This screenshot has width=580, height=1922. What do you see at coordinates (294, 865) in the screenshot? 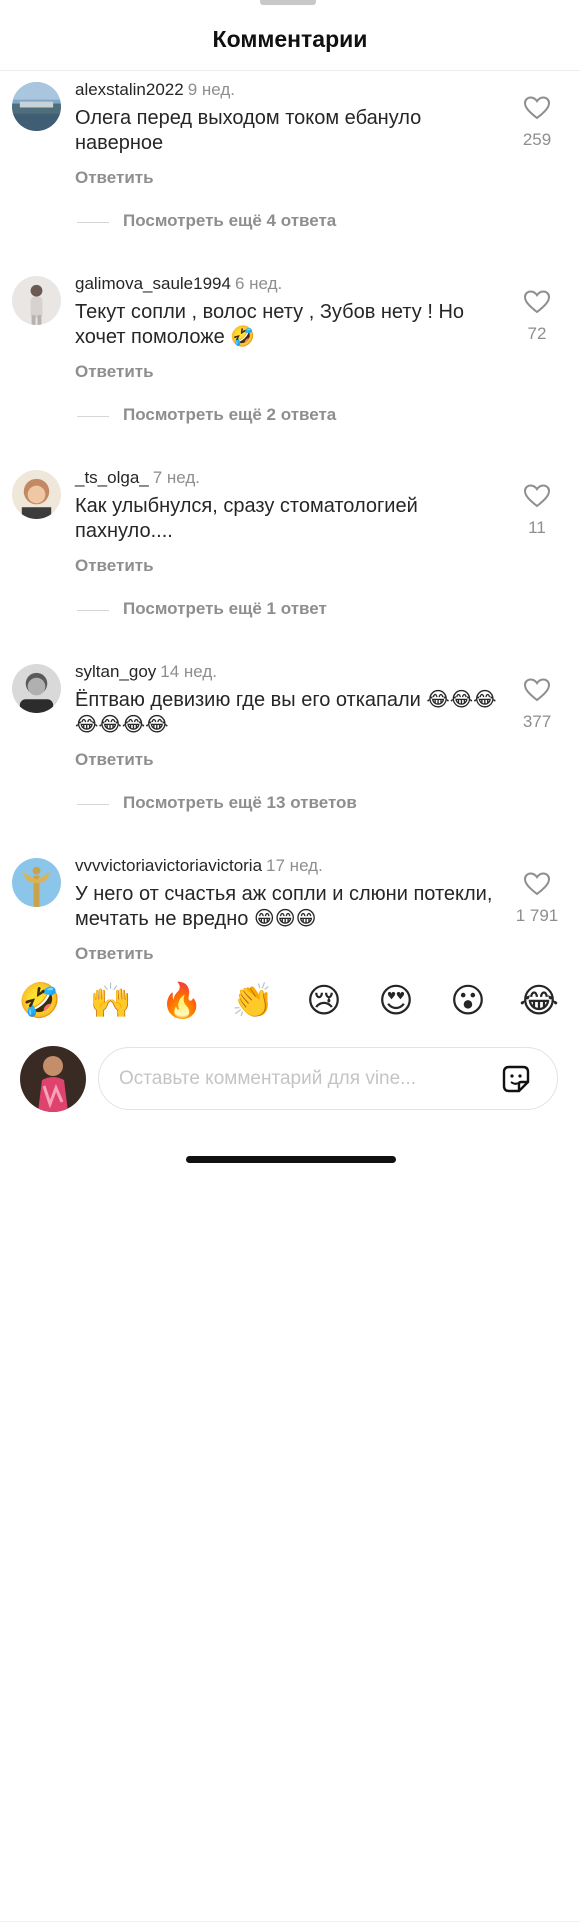
I see `comment-age: 17 нед.` at bounding box center [294, 865].